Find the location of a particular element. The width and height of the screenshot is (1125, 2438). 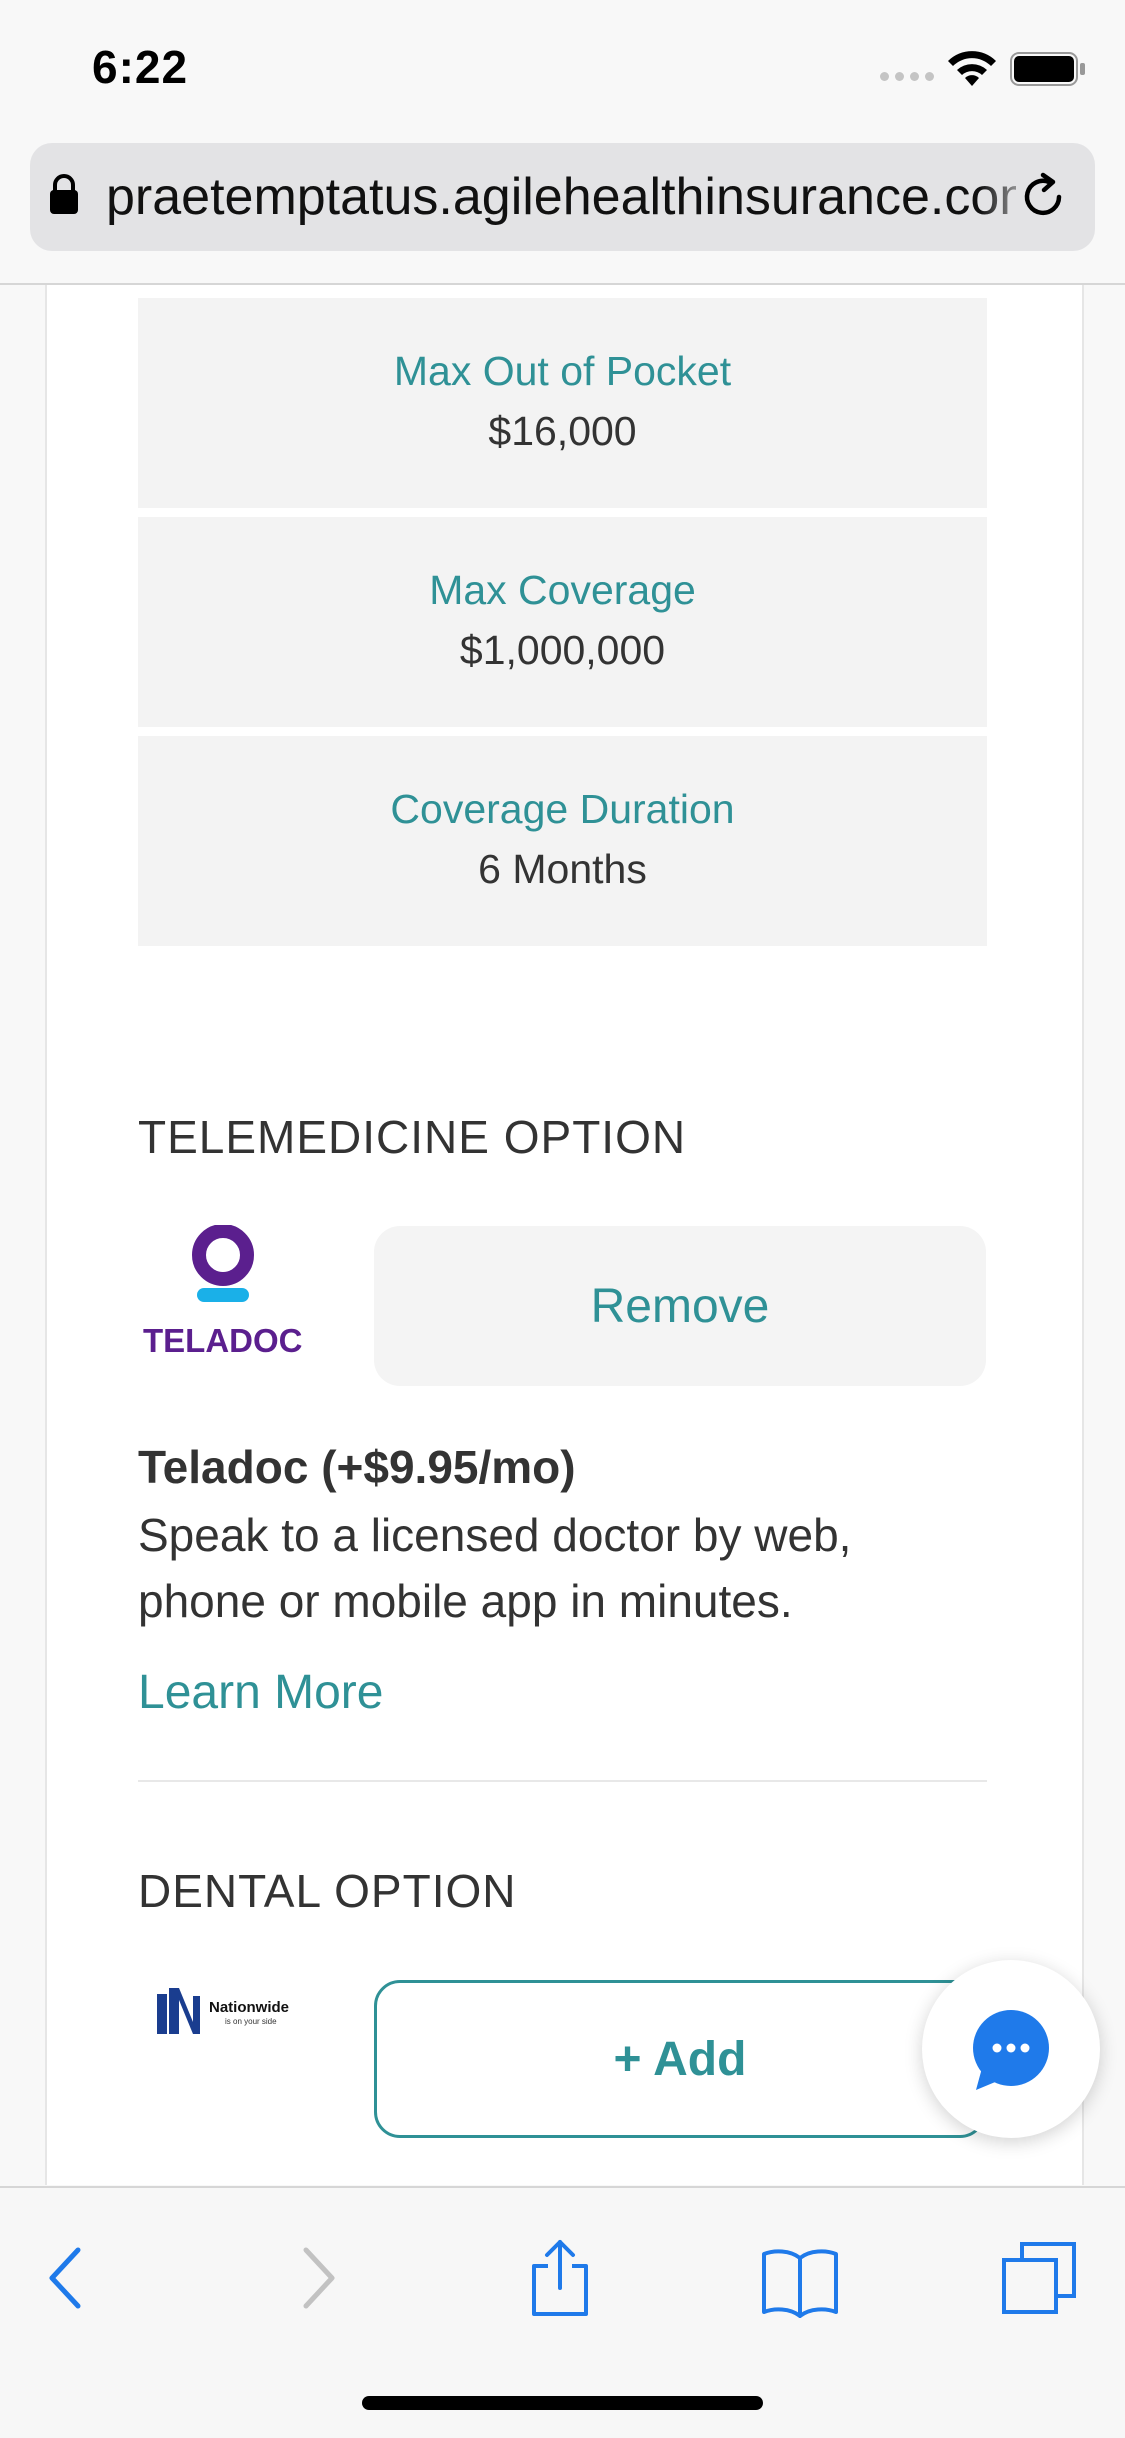

battery-icon is located at coordinates (1047, 69).